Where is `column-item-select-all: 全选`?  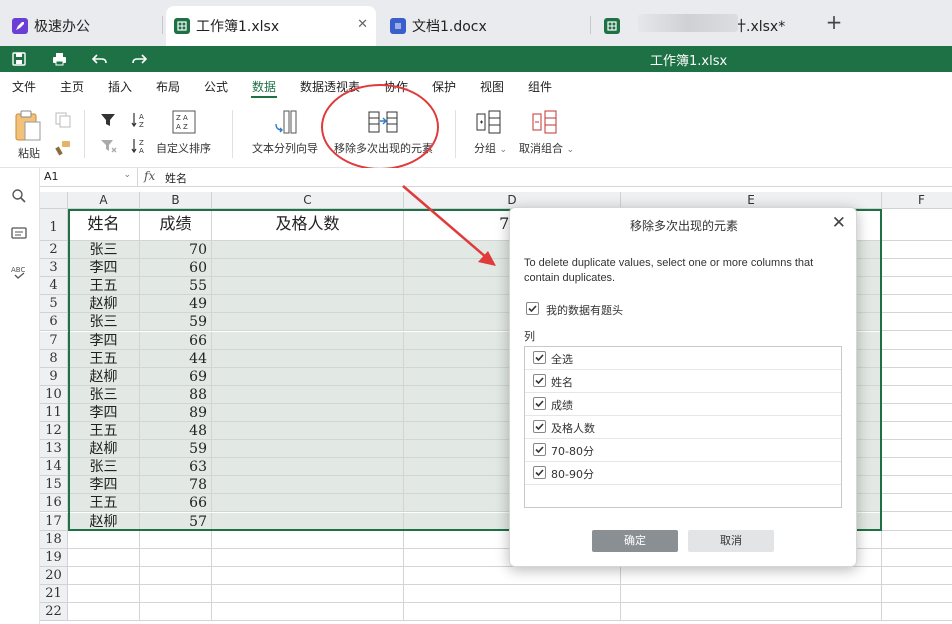
column-item-select-all: 全选 is located at coordinates (683, 358).